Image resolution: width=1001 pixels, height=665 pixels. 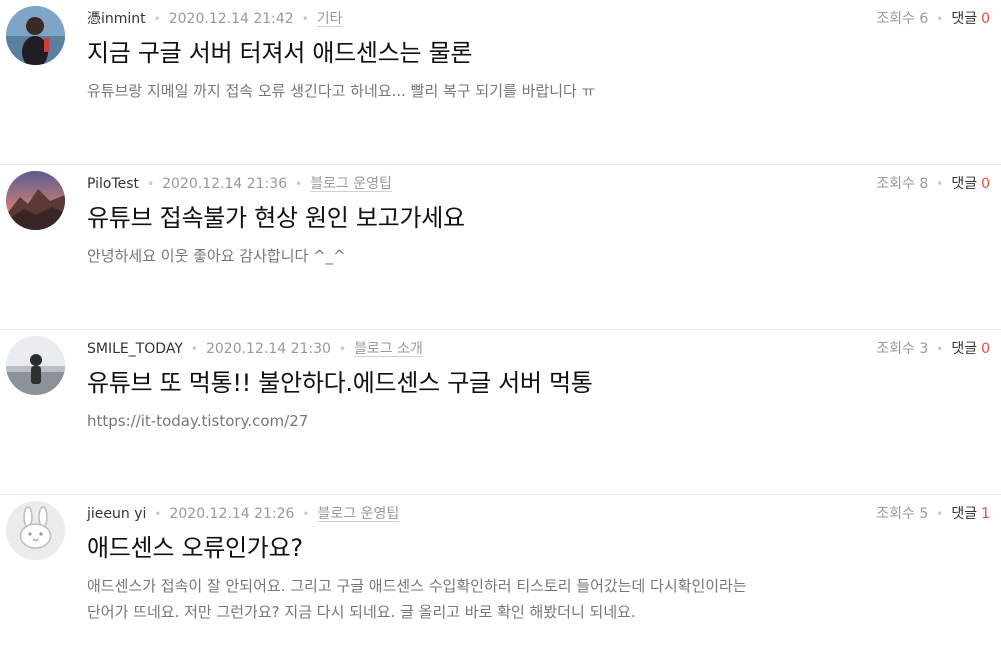 What do you see at coordinates (417, 256) in the screenshot?
I see `post-excerpt: 안녕하세요 이웃 좋아요 감사합니다 ^_^` at bounding box center [417, 256].